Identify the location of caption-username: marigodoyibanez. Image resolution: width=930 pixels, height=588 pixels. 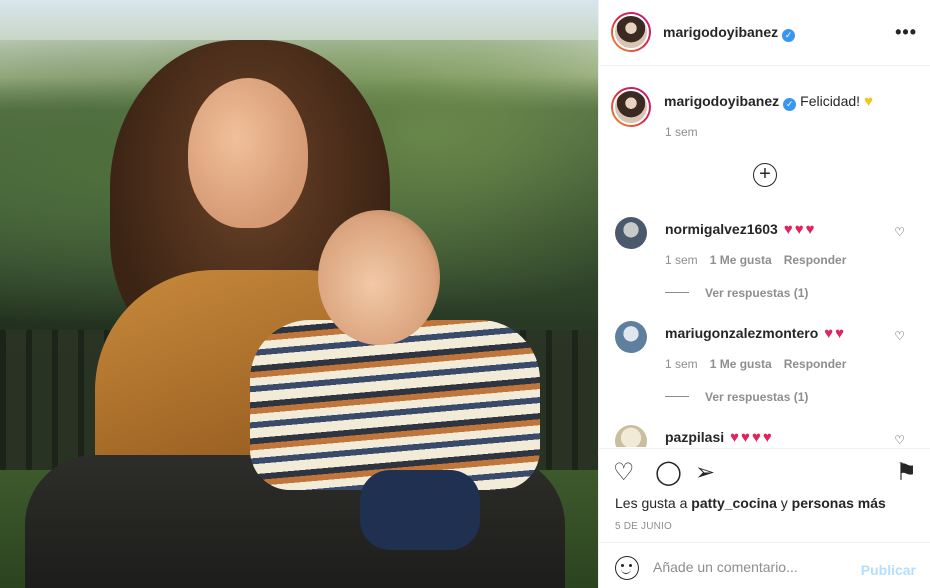
(721, 101).